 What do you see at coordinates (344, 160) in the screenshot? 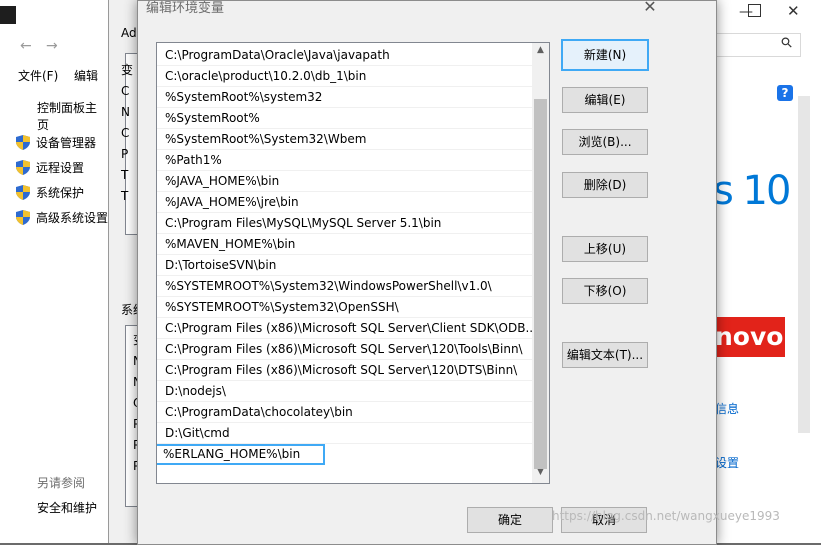
I see `path-list-item: %Path1%` at bounding box center [344, 160].